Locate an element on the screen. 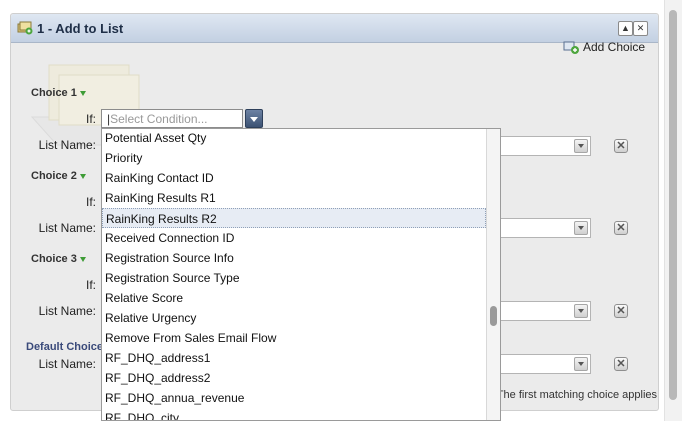 This screenshot has height=421, width=689. footer-note: The first matching choice applies is located at coordinates (577, 395).